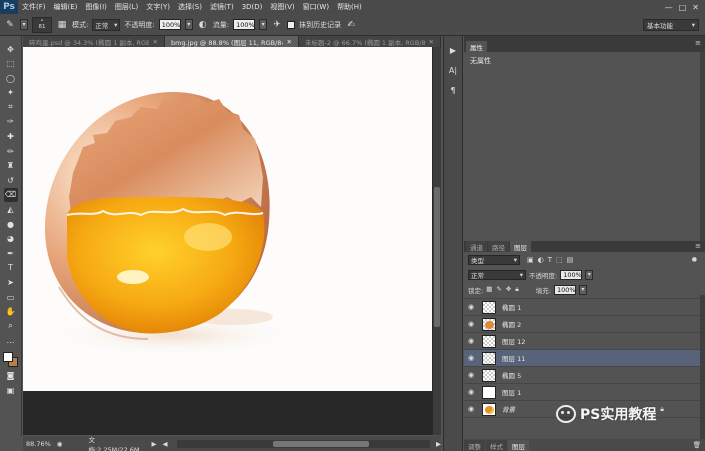 The width and height of the screenshot is (705, 451). I want to click on filter-toggle-icon: ●, so click(694, 259).